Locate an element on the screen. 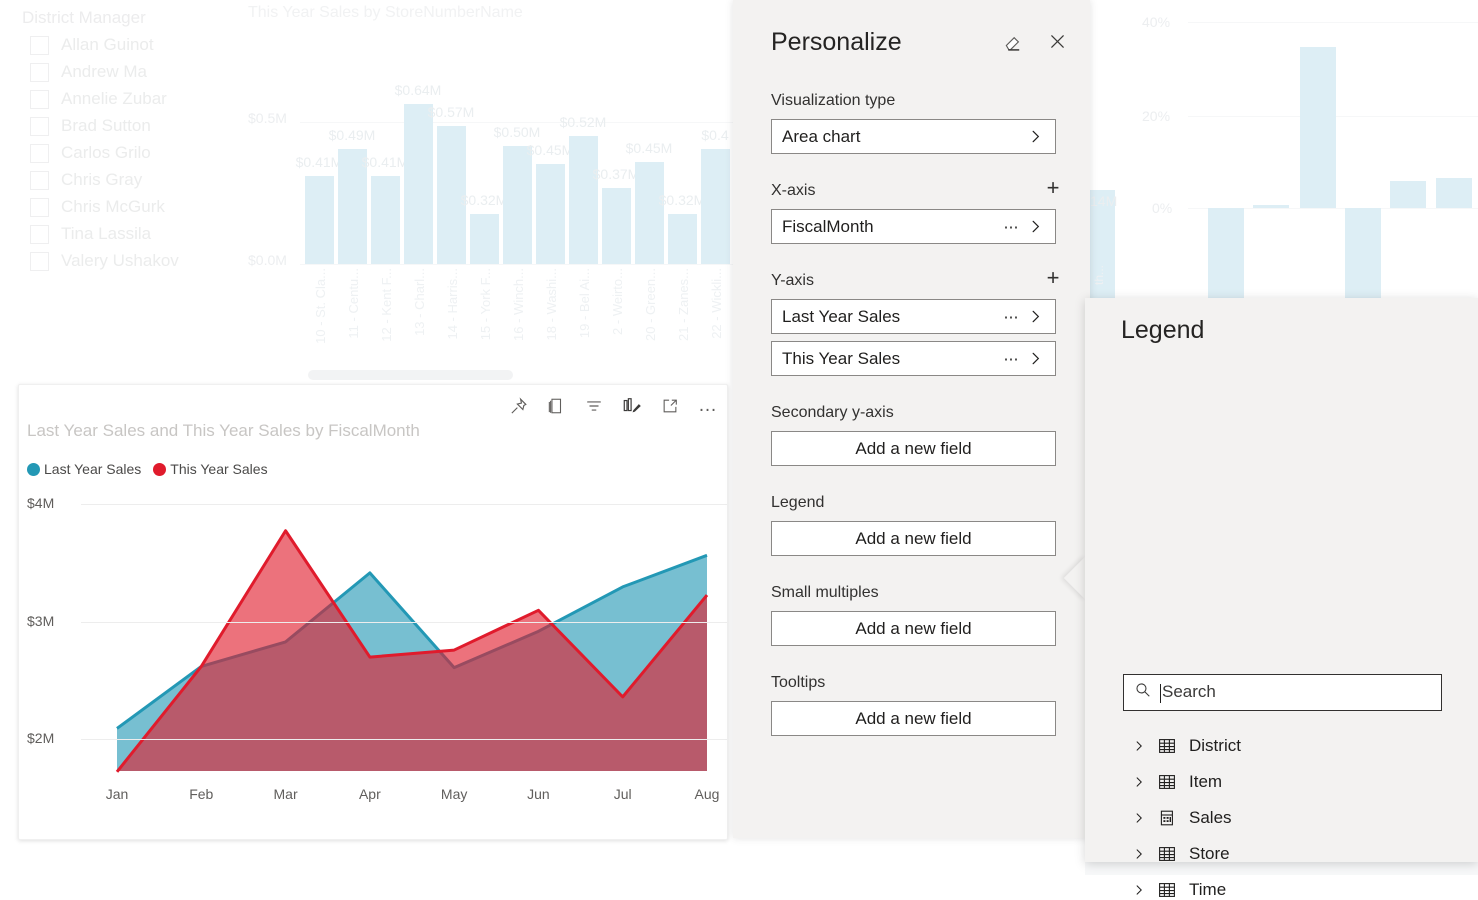 The height and width of the screenshot is (900, 1478). chart-y-tick: $3M is located at coordinates (41, 621).